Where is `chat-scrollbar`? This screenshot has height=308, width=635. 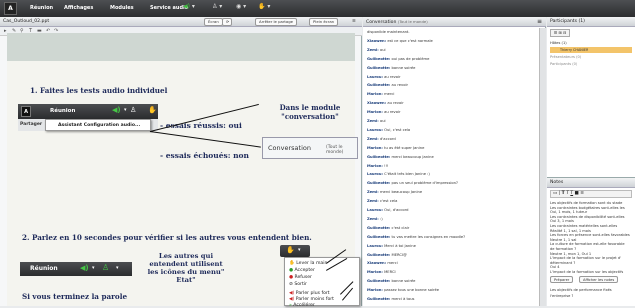
chat-scrollbar is located at coordinates (542, 167).